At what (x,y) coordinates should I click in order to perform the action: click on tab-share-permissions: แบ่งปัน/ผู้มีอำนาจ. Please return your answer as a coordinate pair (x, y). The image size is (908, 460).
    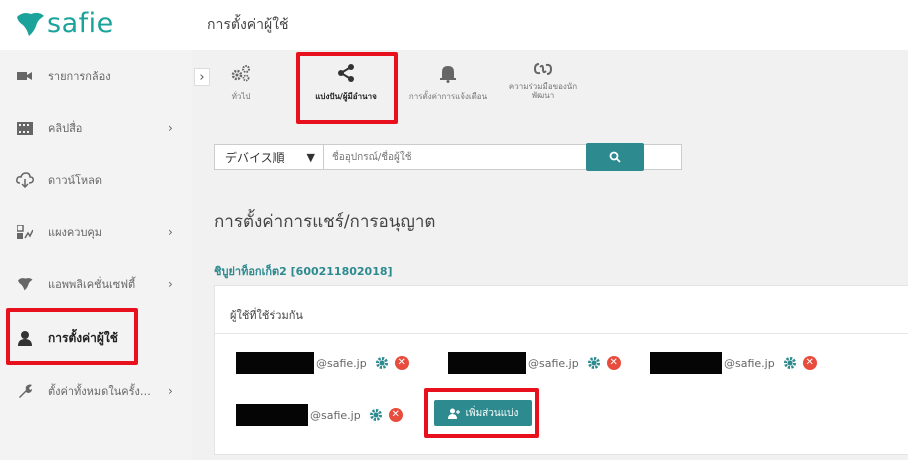
    Looking at the image, I should click on (346, 86).